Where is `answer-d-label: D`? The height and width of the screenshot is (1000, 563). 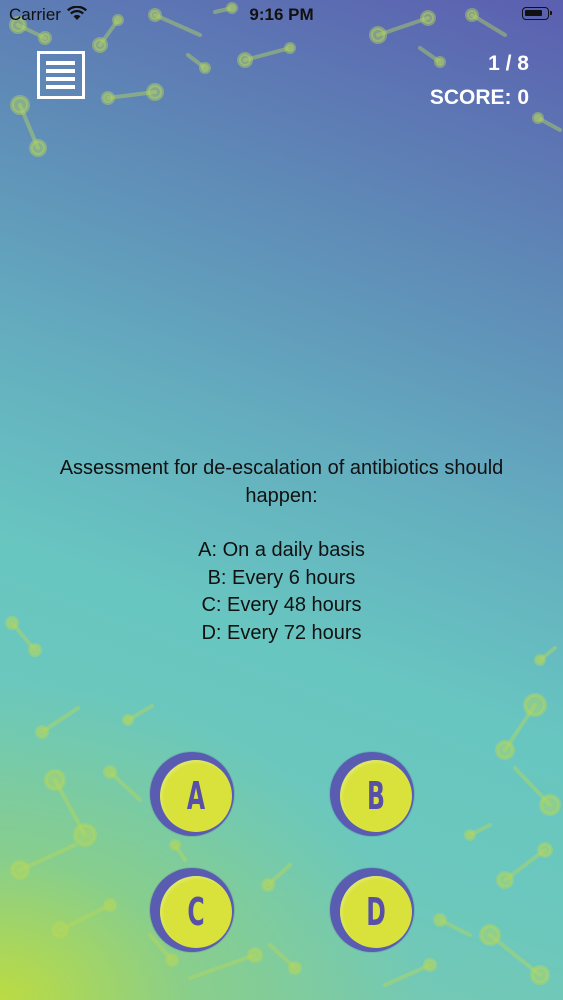
answer-d-label: D is located at coordinates (376, 912).